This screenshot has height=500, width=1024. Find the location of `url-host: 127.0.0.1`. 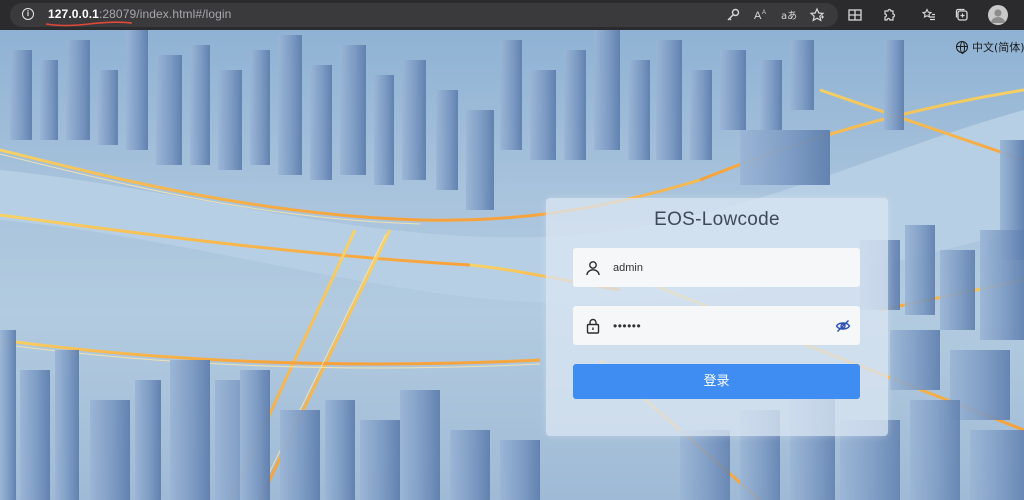

url-host: 127.0.0.1 is located at coordinates (73, 14).